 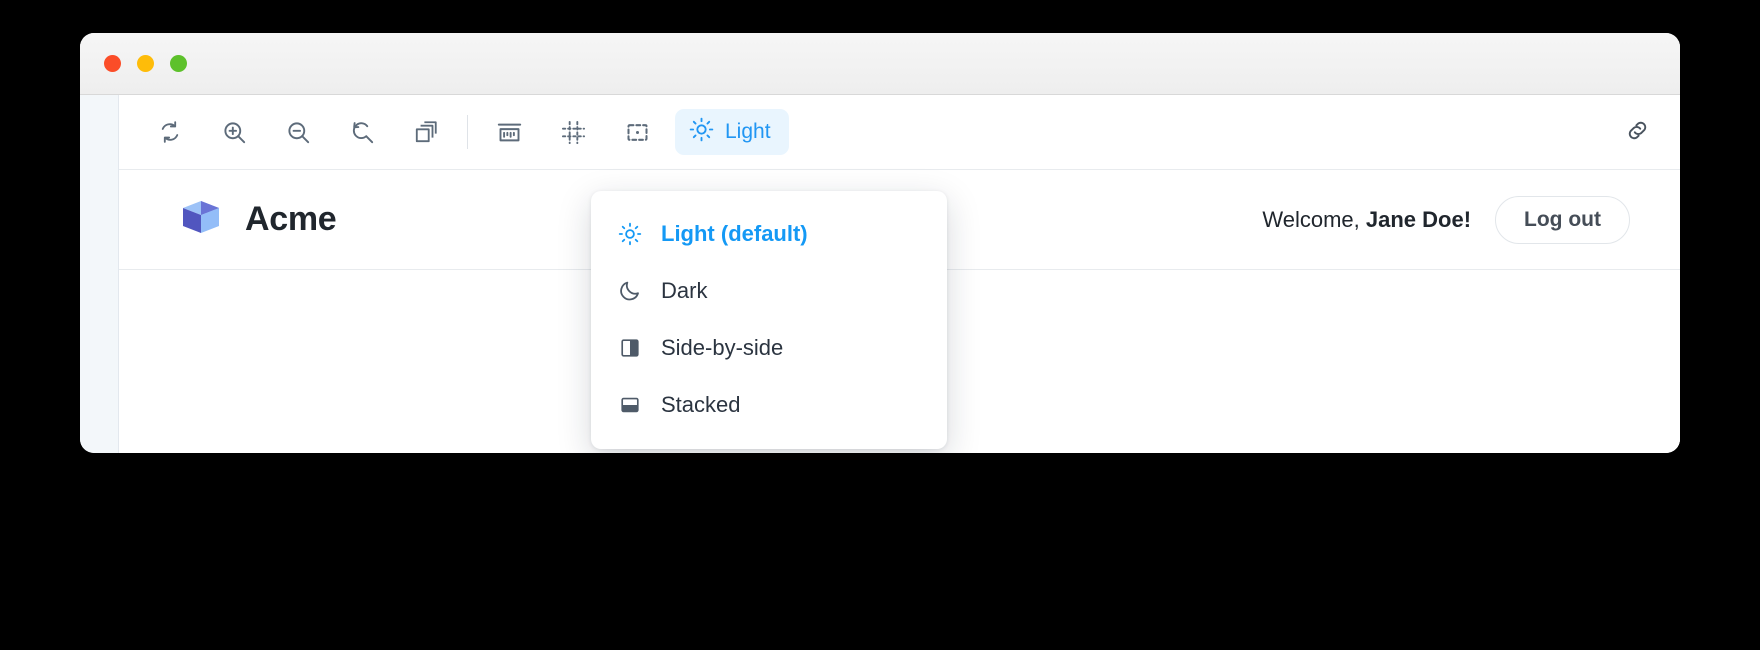 I want to click on reload-button, so click(x=170, y=132).